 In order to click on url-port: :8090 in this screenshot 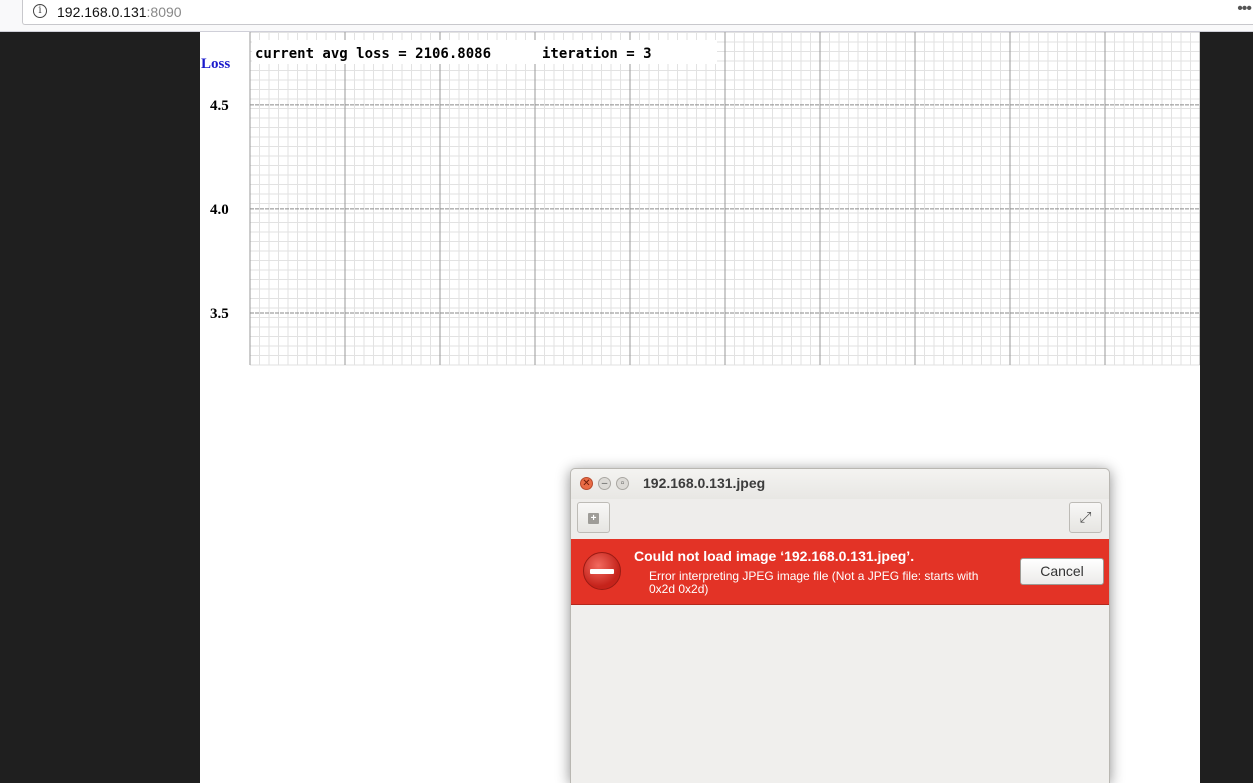, I will do `click(164, 12)`.